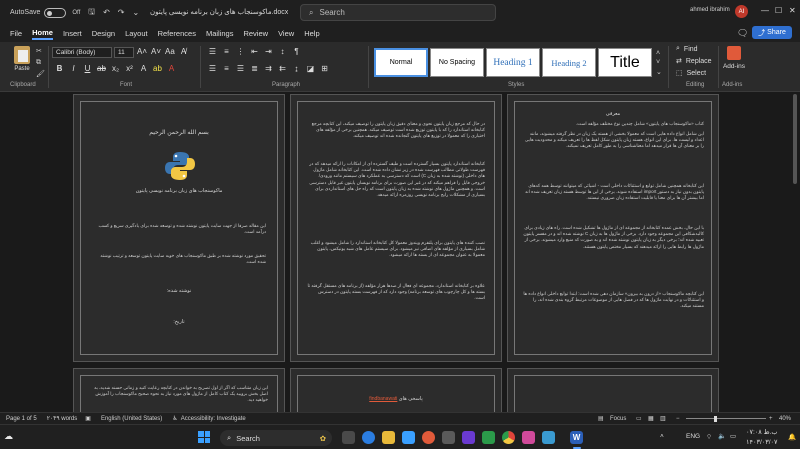  What do you see at coordinates (40, 74) in the screenshot?
I see `format-painter-icon: 🖌` at bounding box center [40, 74].